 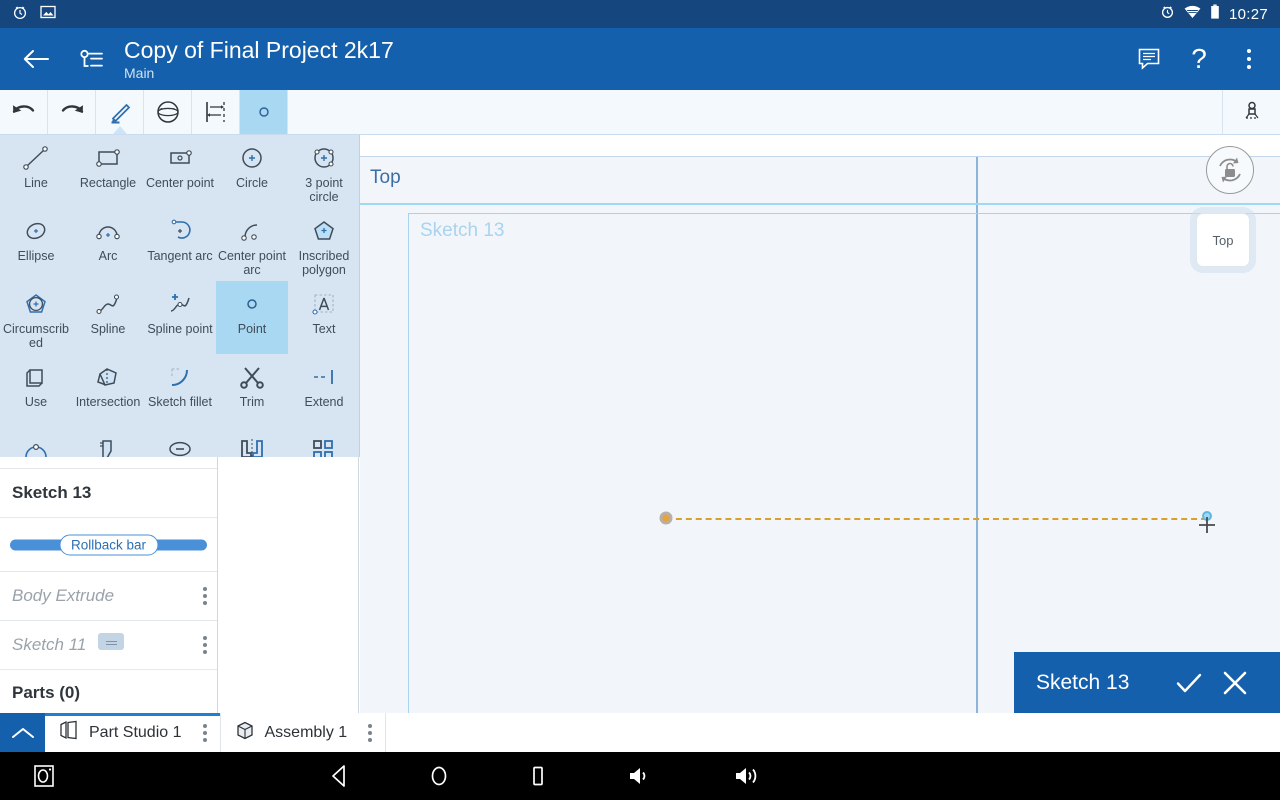 I want to click on palette-item-center-point-arc: Center point arc, so click(x=252, y=244).